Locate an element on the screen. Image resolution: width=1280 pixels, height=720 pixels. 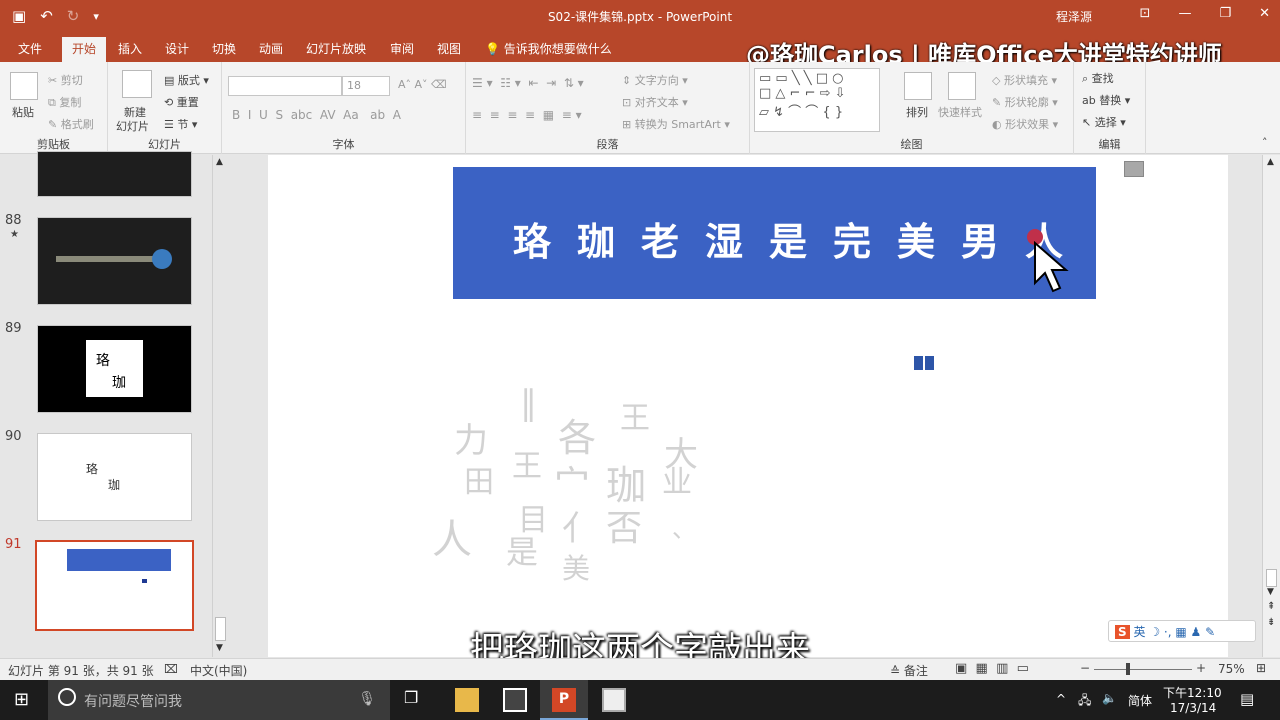
spellcheck-icon: ⌧ is located at coordinates (171, 669).